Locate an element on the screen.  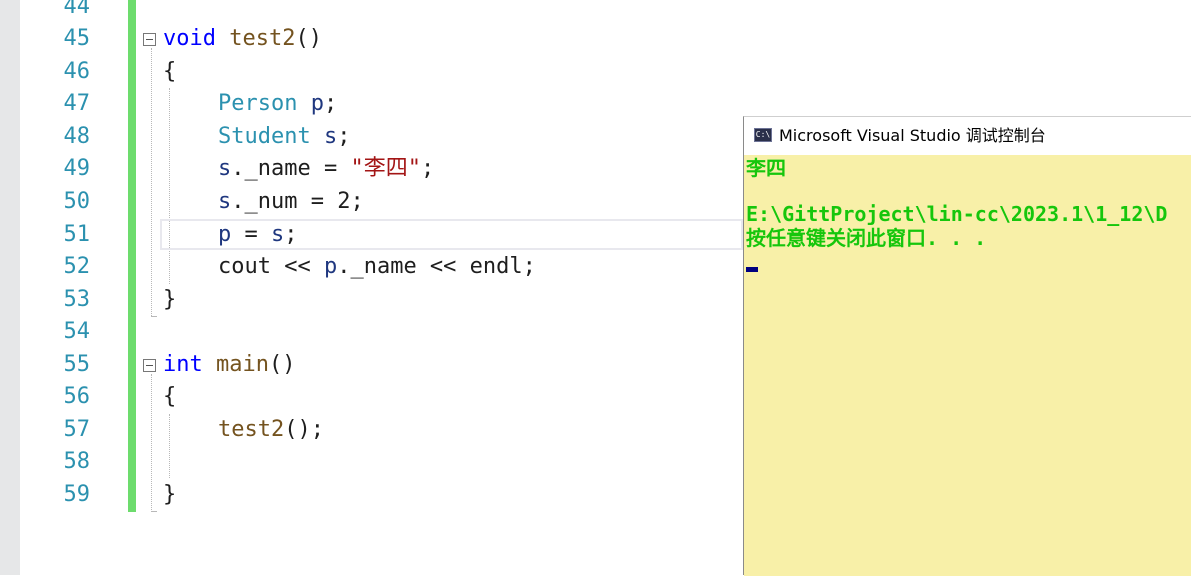
code-line-45: void test2() is located at coordinates (242, 39).